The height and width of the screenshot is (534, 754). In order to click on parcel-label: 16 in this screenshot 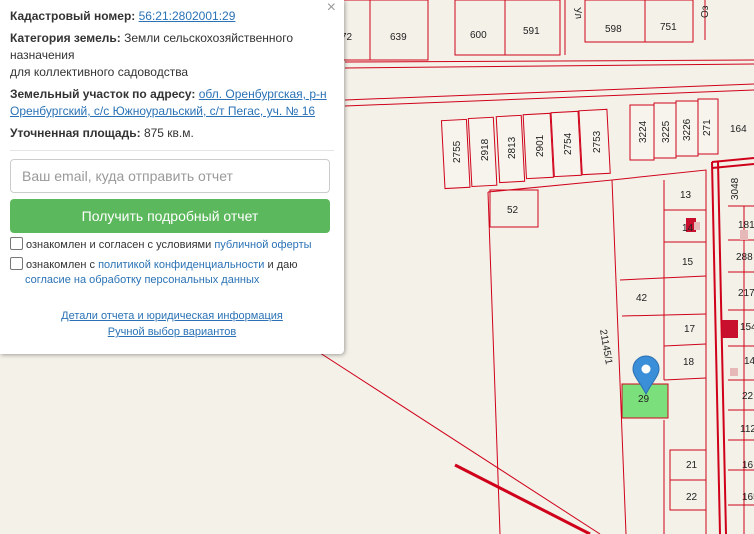, I will do `click(748, 465)`.